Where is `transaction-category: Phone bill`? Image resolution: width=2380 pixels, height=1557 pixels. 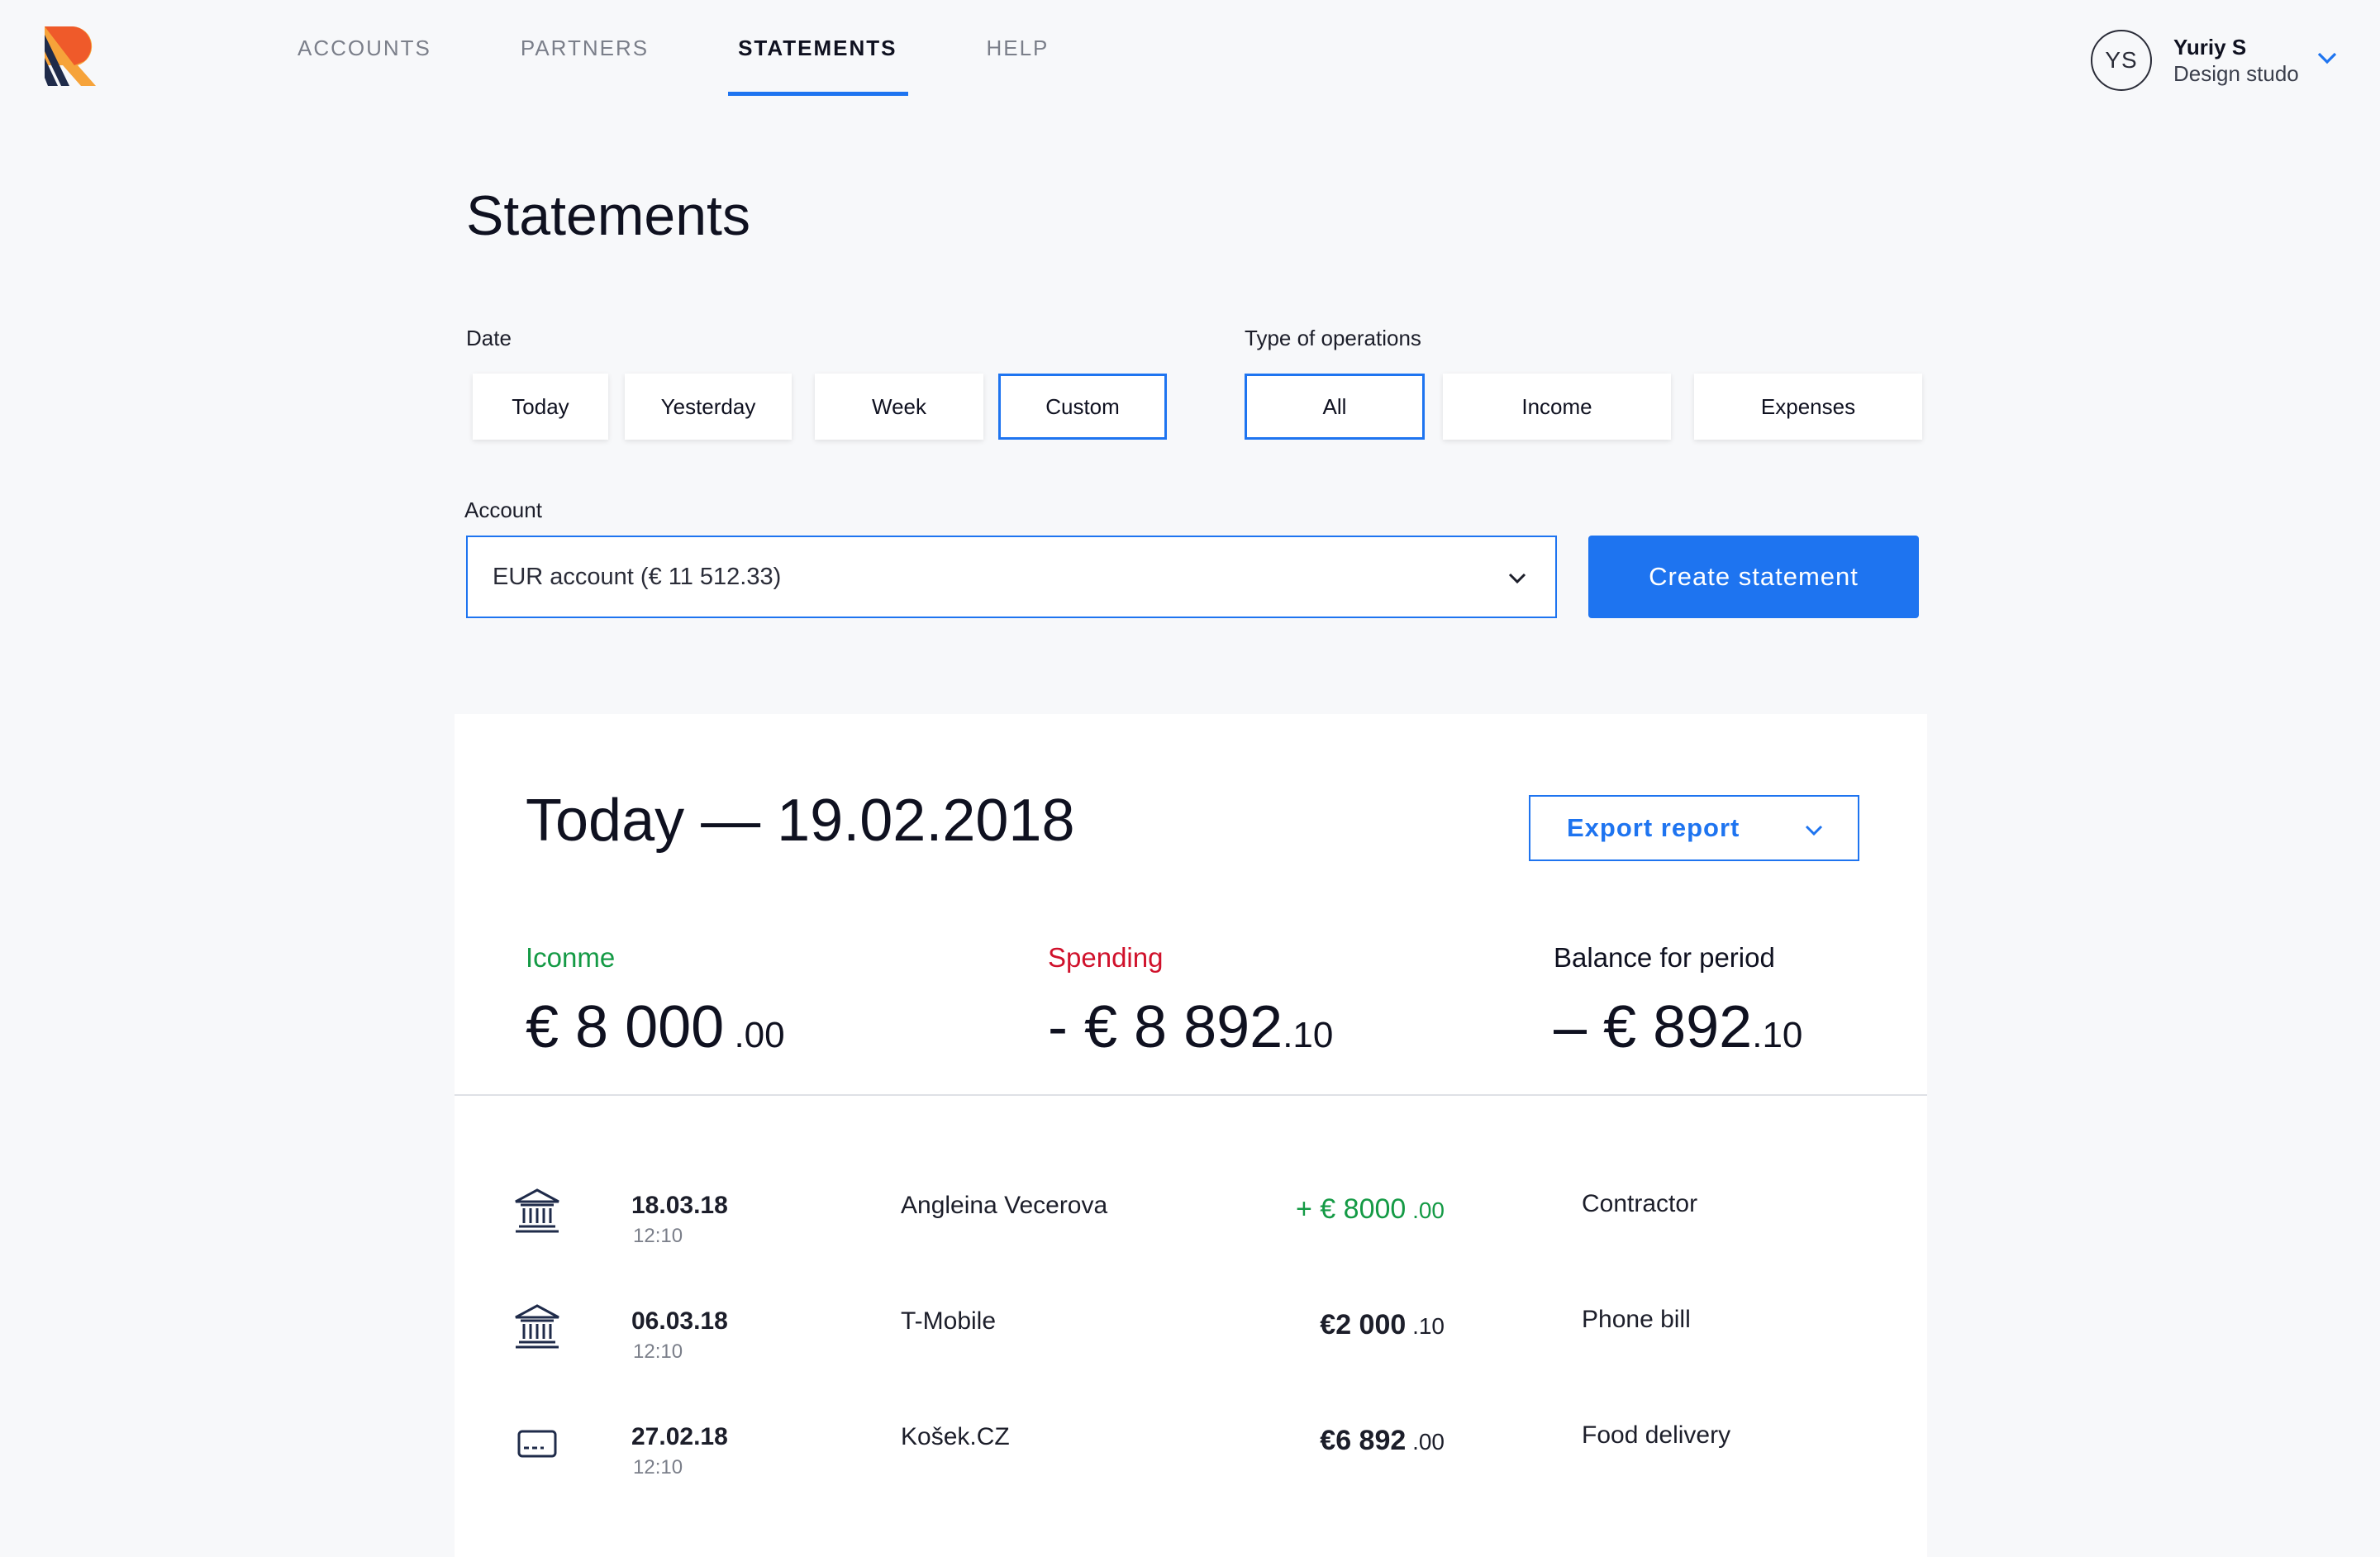 transaction-category: Phone bill is located at coordinates (1636, 1319).